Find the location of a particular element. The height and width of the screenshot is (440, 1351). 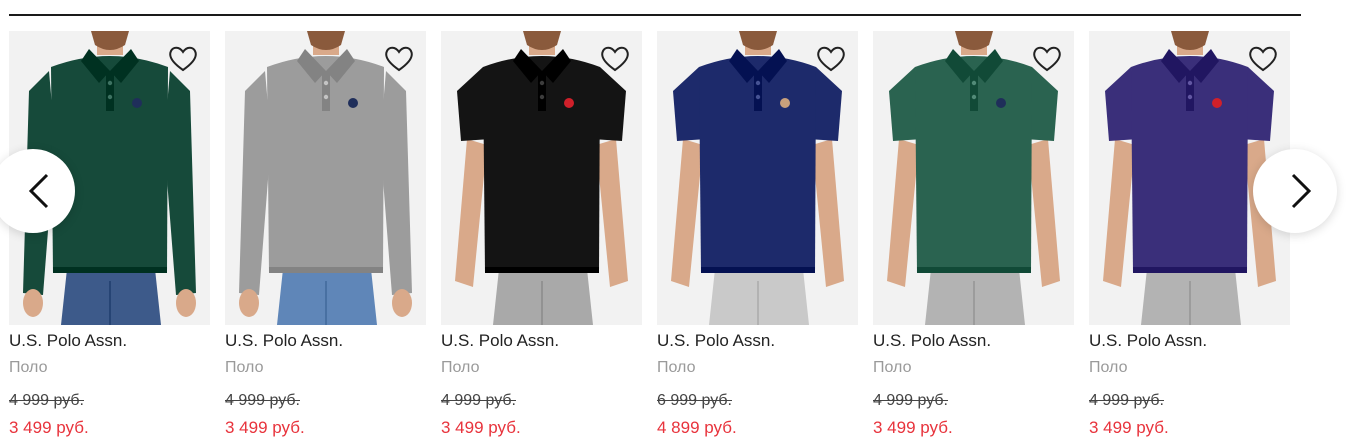

carousel-next-button is located at coordinates (1295, 191).